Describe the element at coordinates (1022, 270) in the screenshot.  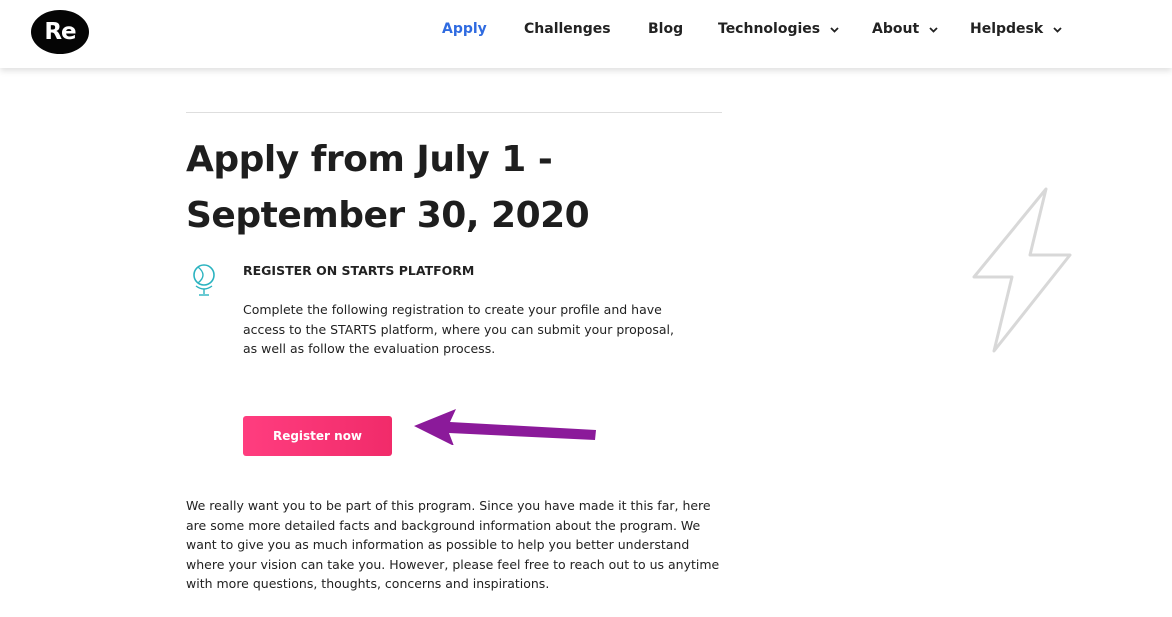
I see `lightning-bolt-icon` at that location.